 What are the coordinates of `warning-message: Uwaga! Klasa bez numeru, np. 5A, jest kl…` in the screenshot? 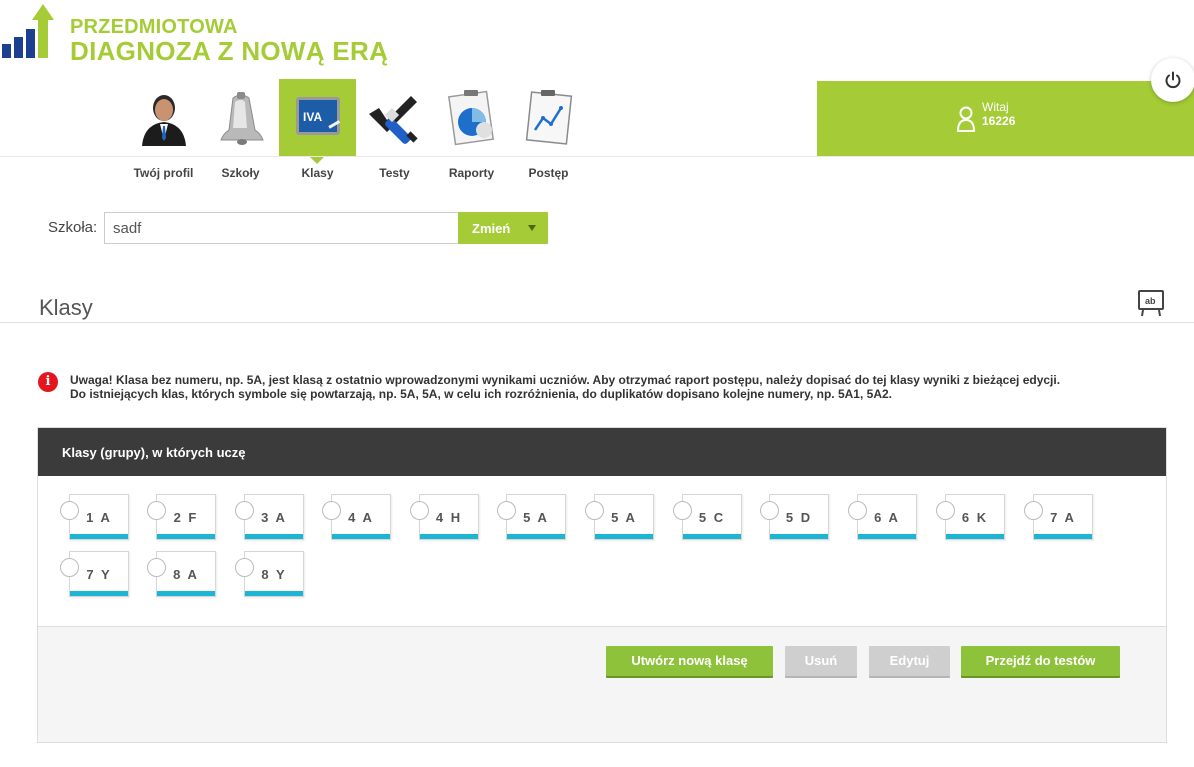 It's located at (620, 387).